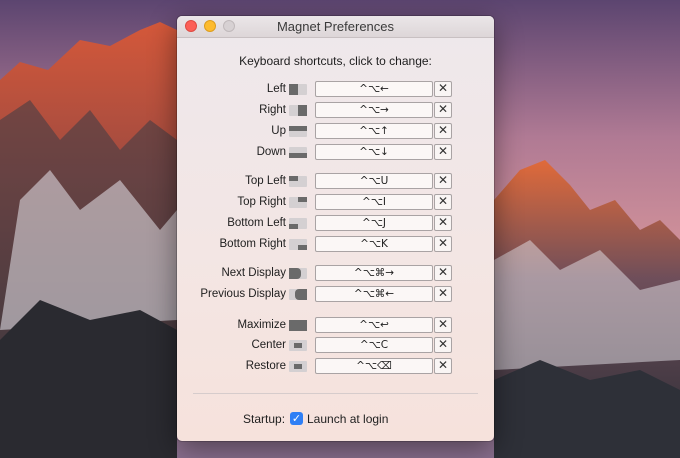  Describe the element at coordinates (298, 131) in the screenshot. I see `top-half-icon` at that location.